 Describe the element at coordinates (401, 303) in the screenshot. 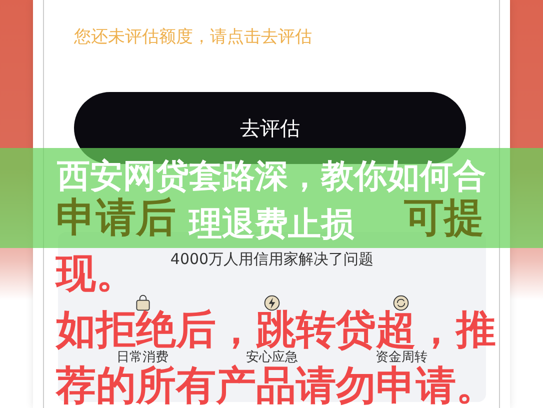

I see `coin-icon` at that location.